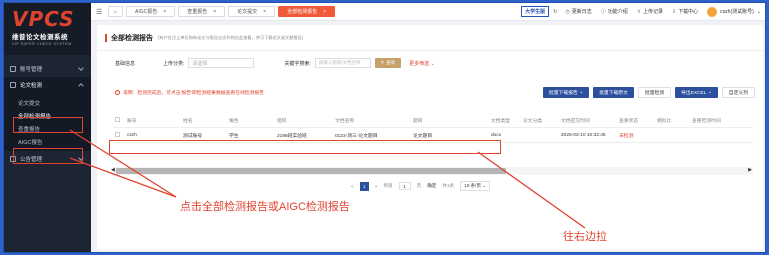 The height and width of the screenshot is (255, 769). What do you see at coordinates (423, 136) in the screenshot?
I see `cell-title: 论文题目` at bounding box center [423, 136].